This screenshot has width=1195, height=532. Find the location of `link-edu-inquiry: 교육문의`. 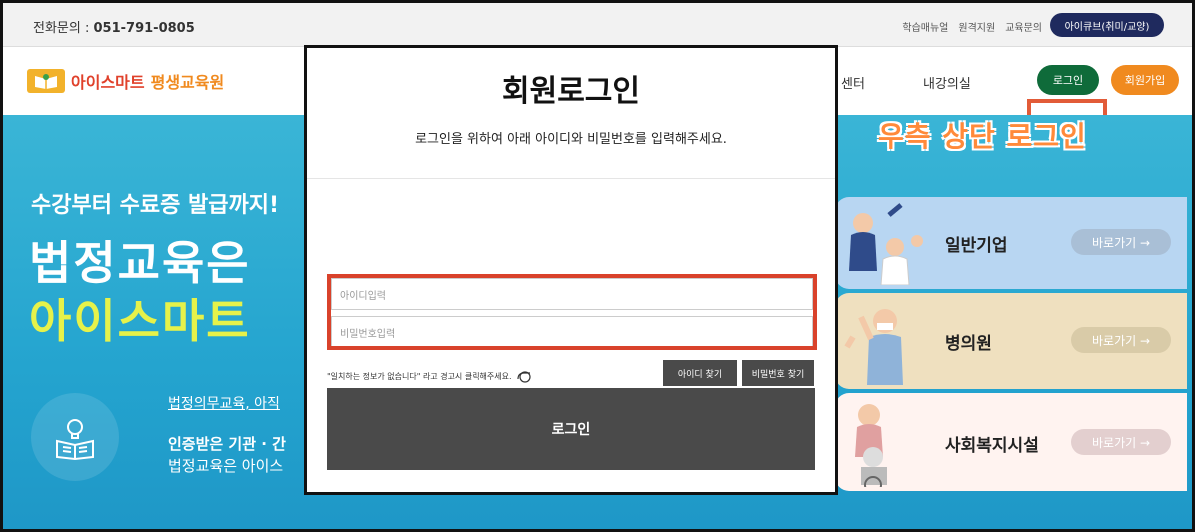

link-edu-inquiry: 교육문의 is located at coordinates (1023, 26).